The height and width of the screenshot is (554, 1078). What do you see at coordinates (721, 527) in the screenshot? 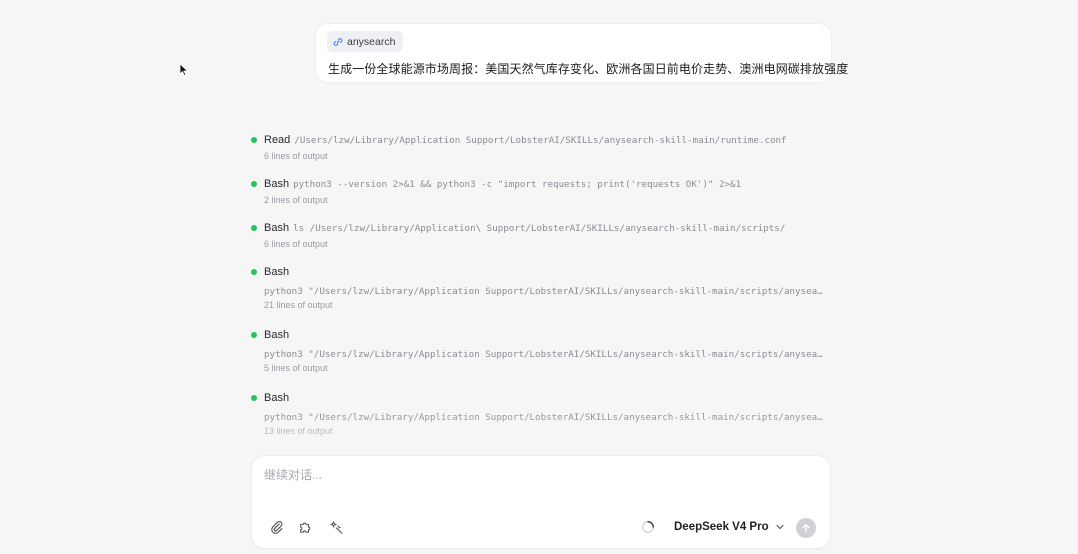
I see `model-label: DeepSeek V4 Pro` at bounding box center [721, 527].